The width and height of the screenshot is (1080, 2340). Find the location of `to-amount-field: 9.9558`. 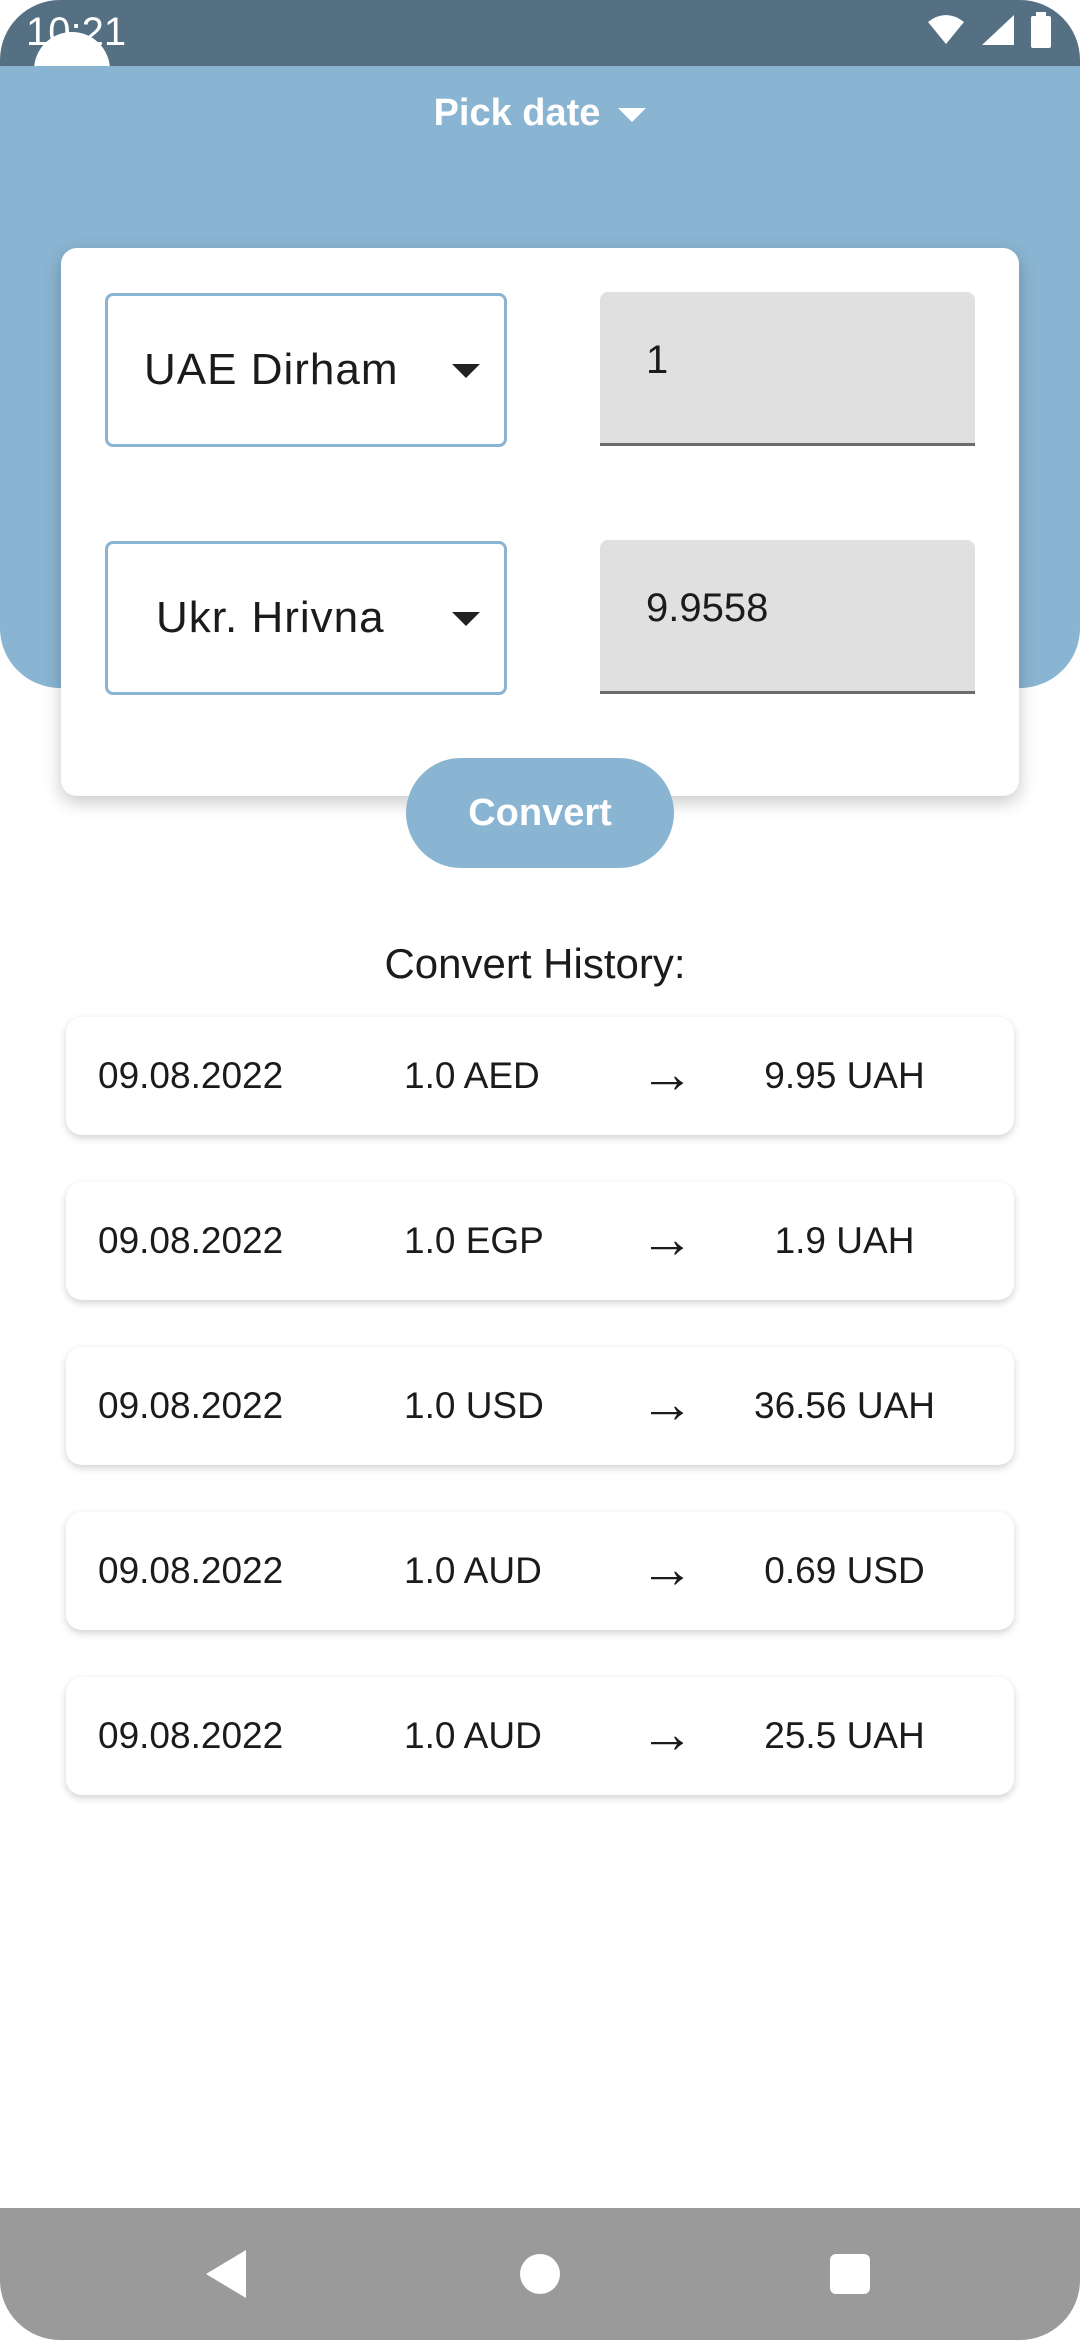

to-amount-field: 9.9558 is located at coordinates (787, 617).